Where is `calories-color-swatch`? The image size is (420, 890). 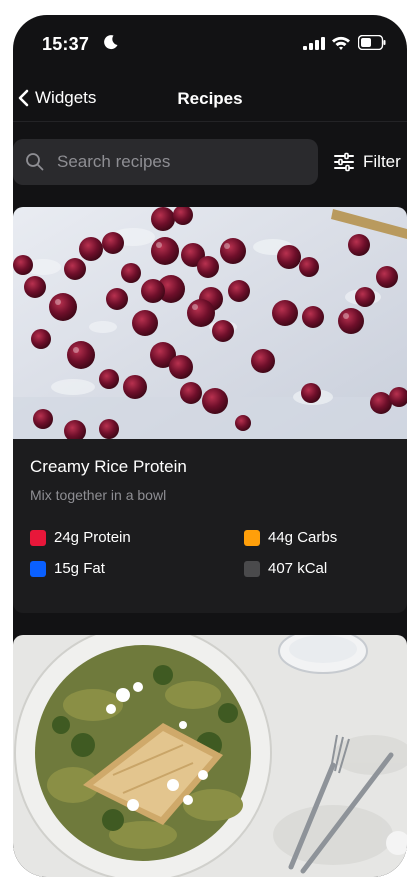 calories-color-swatch is located at coordinates (252, 568).